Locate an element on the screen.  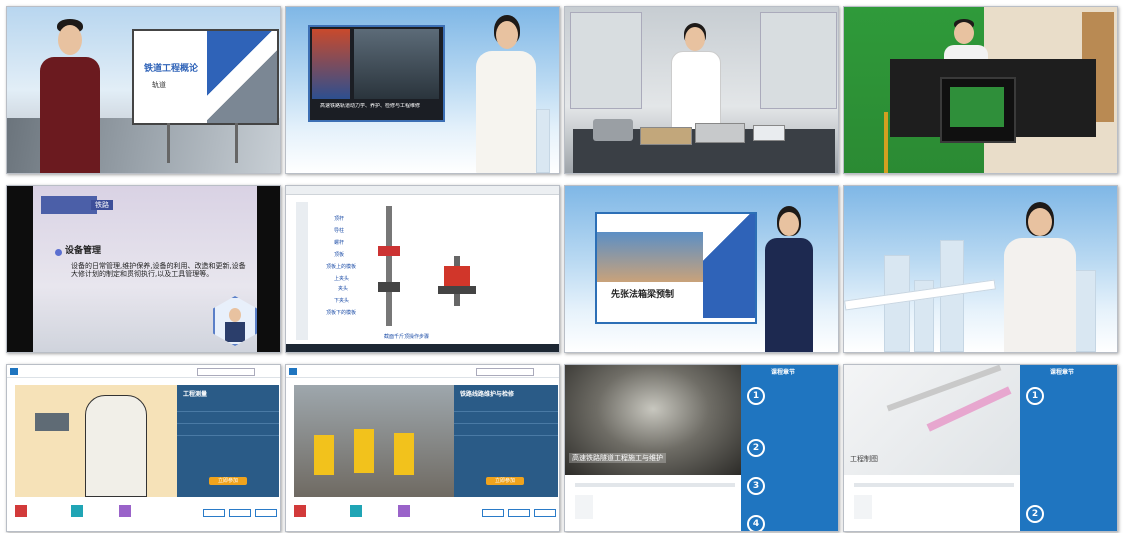
diagram-label: 顶杆 is located at coordinates (339, 219).